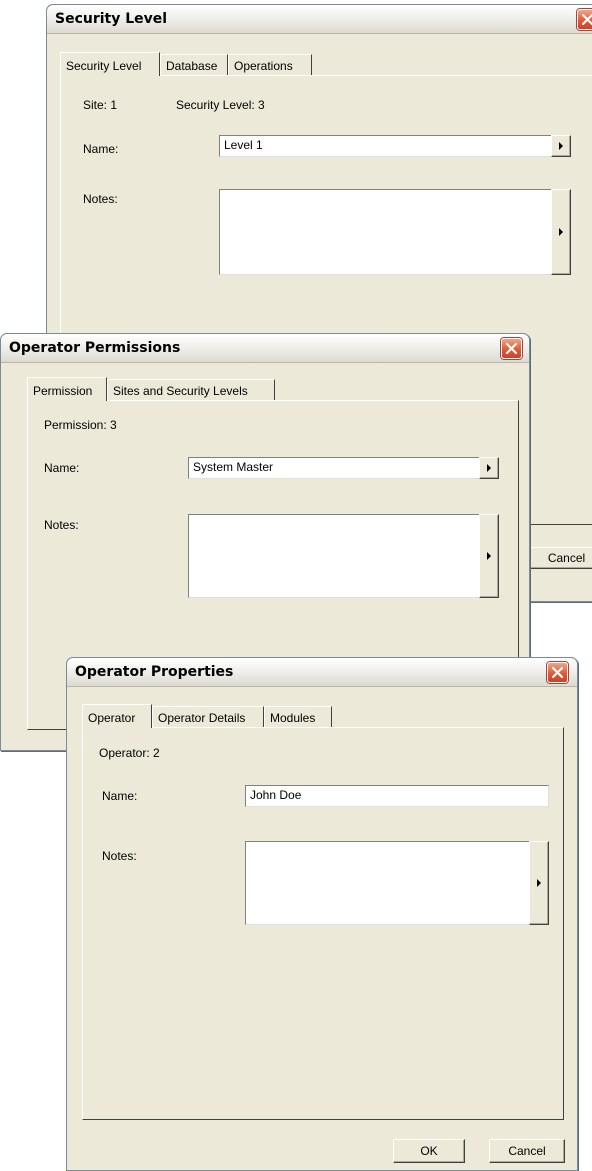 The width and height of the screenshot is (592, 1171). Describe the element at coordinates (387, 146) in the screenshot. I see `name-field: Level 1` at that location.